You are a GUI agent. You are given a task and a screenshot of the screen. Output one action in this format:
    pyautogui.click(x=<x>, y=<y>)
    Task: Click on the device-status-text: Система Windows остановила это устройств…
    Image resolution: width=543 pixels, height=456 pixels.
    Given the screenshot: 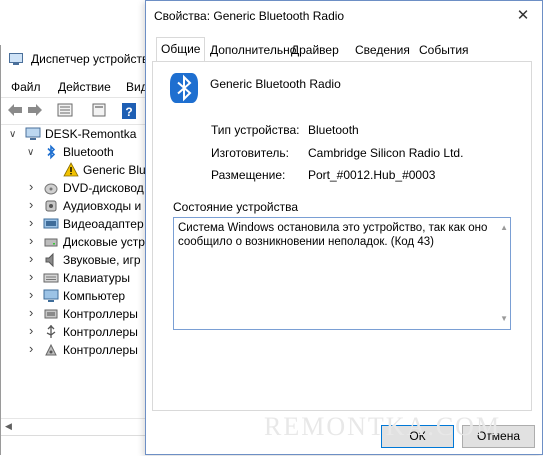 What is the action you would take?
    pyautogui.click(x=333, y=235)
    